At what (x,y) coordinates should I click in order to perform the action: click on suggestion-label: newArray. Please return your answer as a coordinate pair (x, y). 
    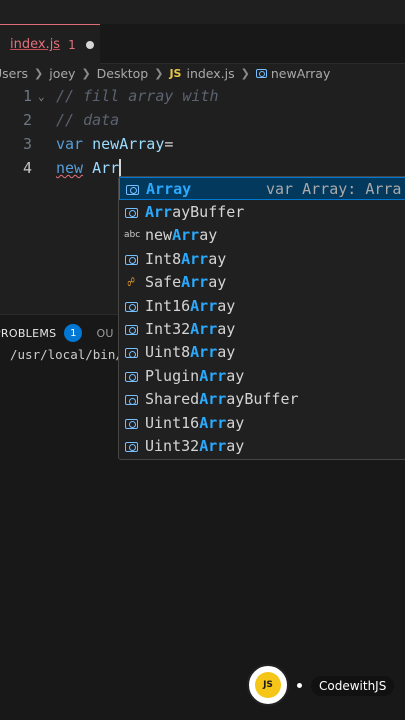
    Looking at the image, I should click on (181, 235).